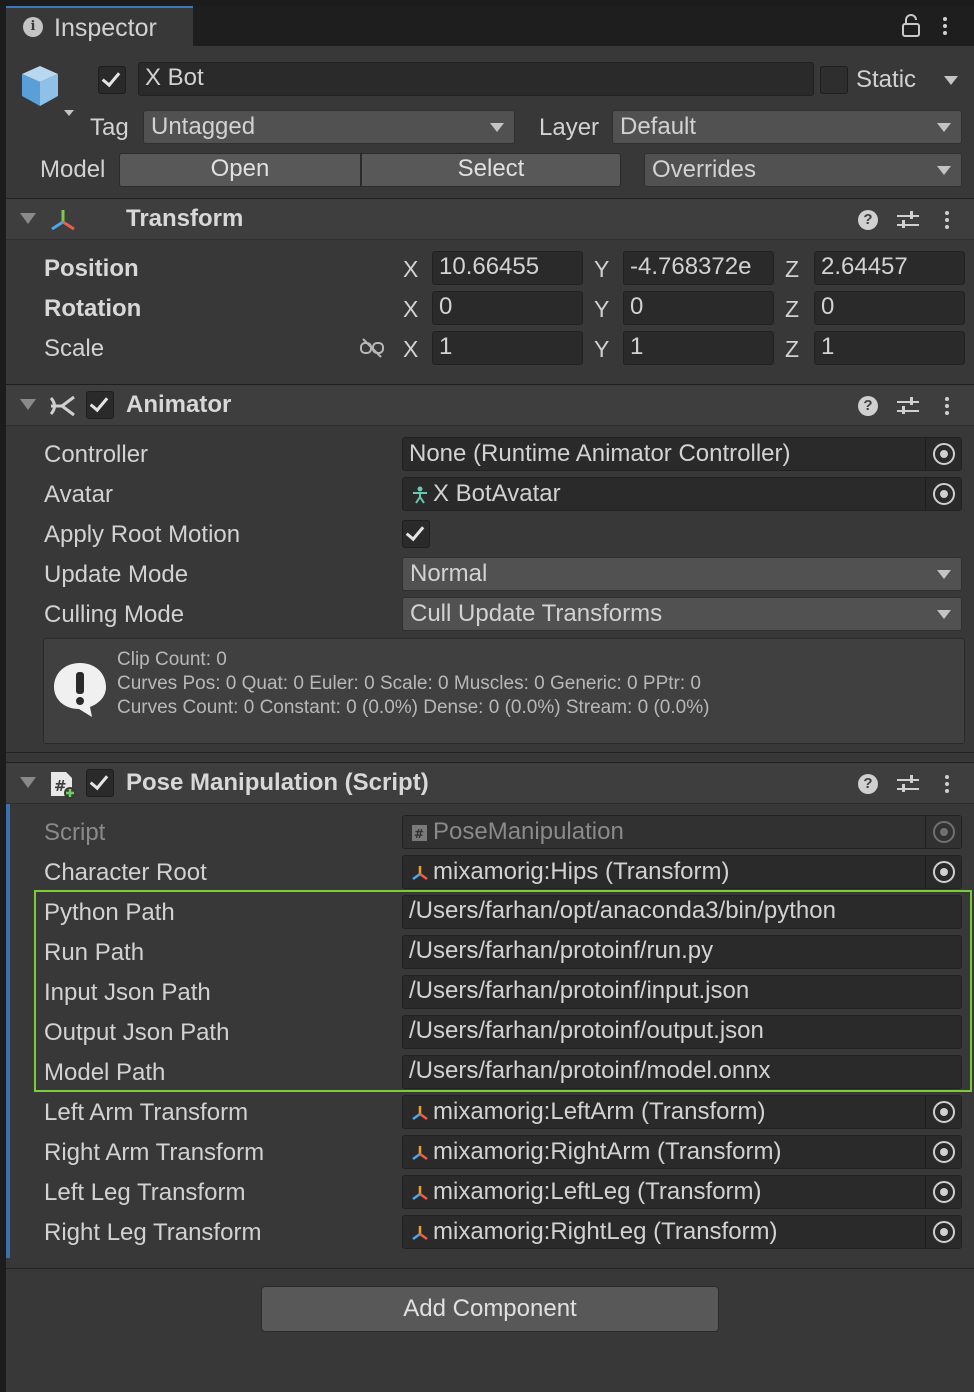  Describe the element at coordinates (528, 831) in the screenshot. I see `script-value: PoseManipulation` at that location.